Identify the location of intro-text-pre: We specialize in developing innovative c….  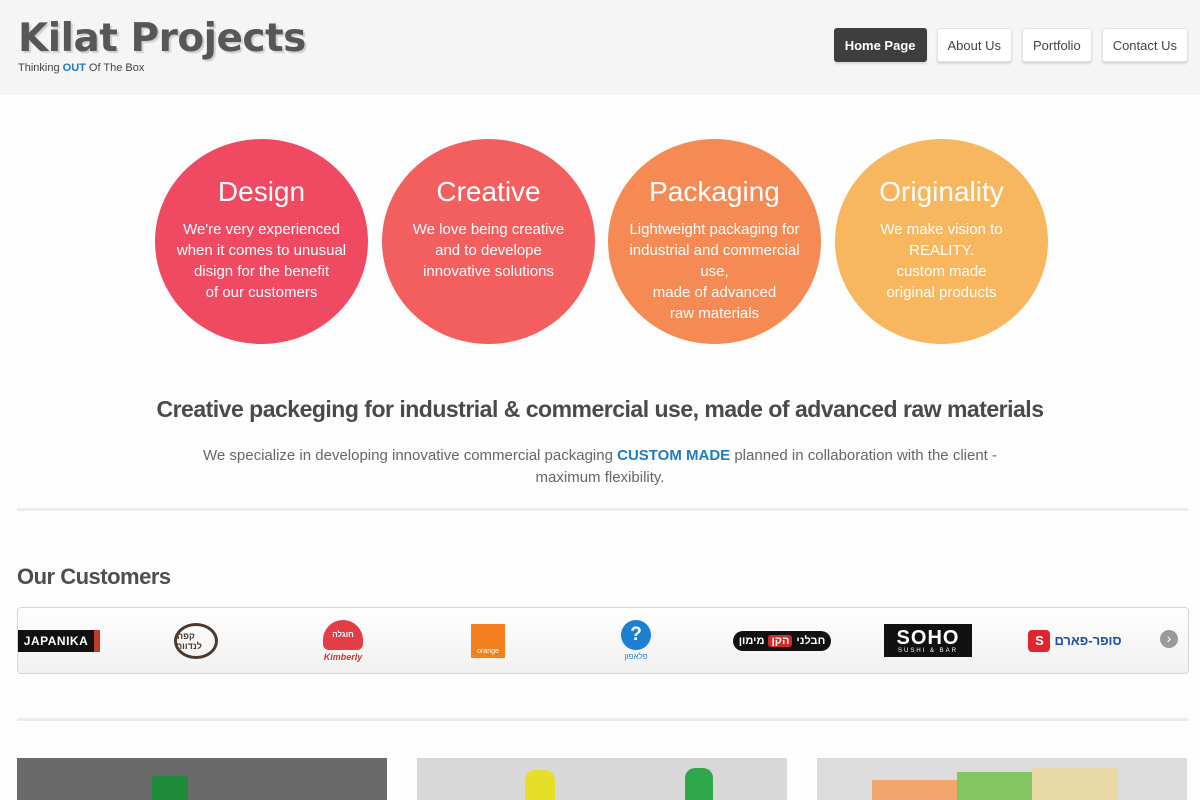
(410, 455).